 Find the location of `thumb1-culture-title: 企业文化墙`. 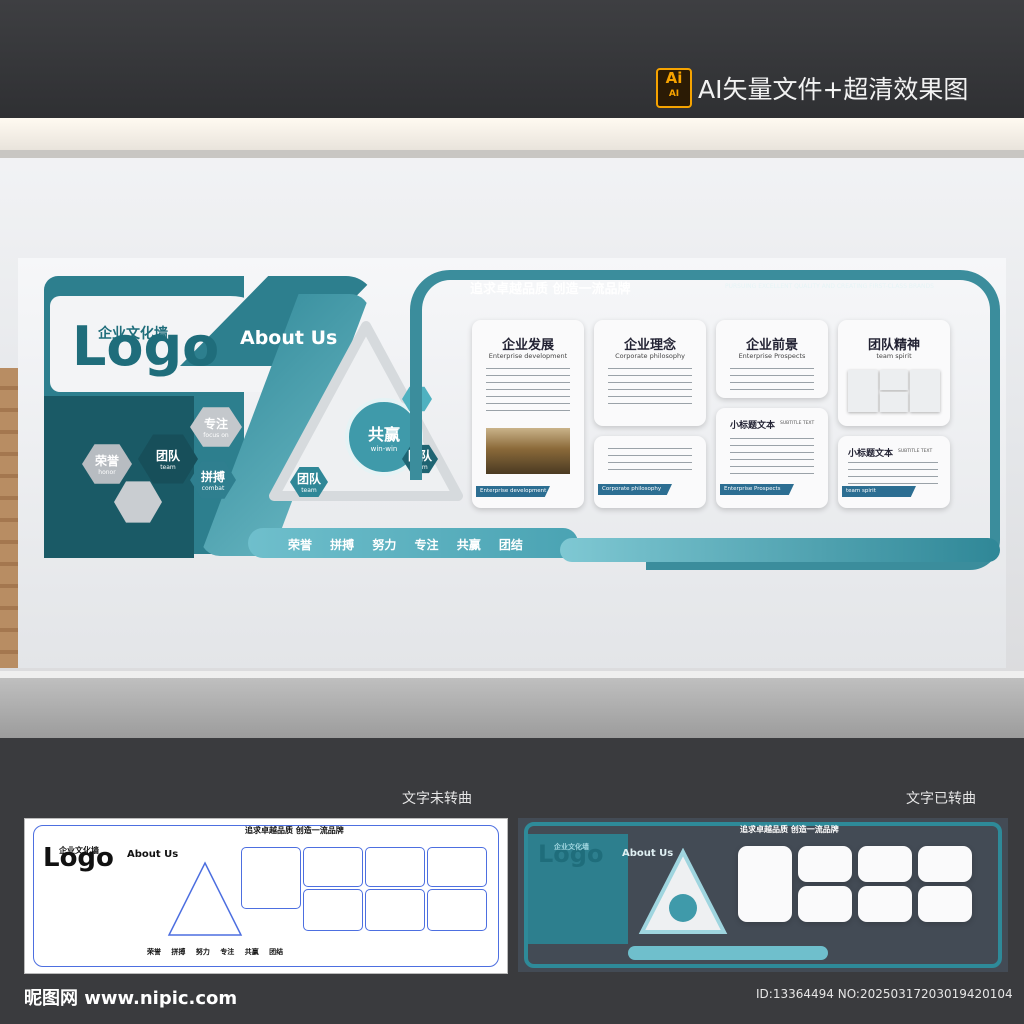

thumb1-culture-title: 企业文化墙 is located at coordinates (79, 850).